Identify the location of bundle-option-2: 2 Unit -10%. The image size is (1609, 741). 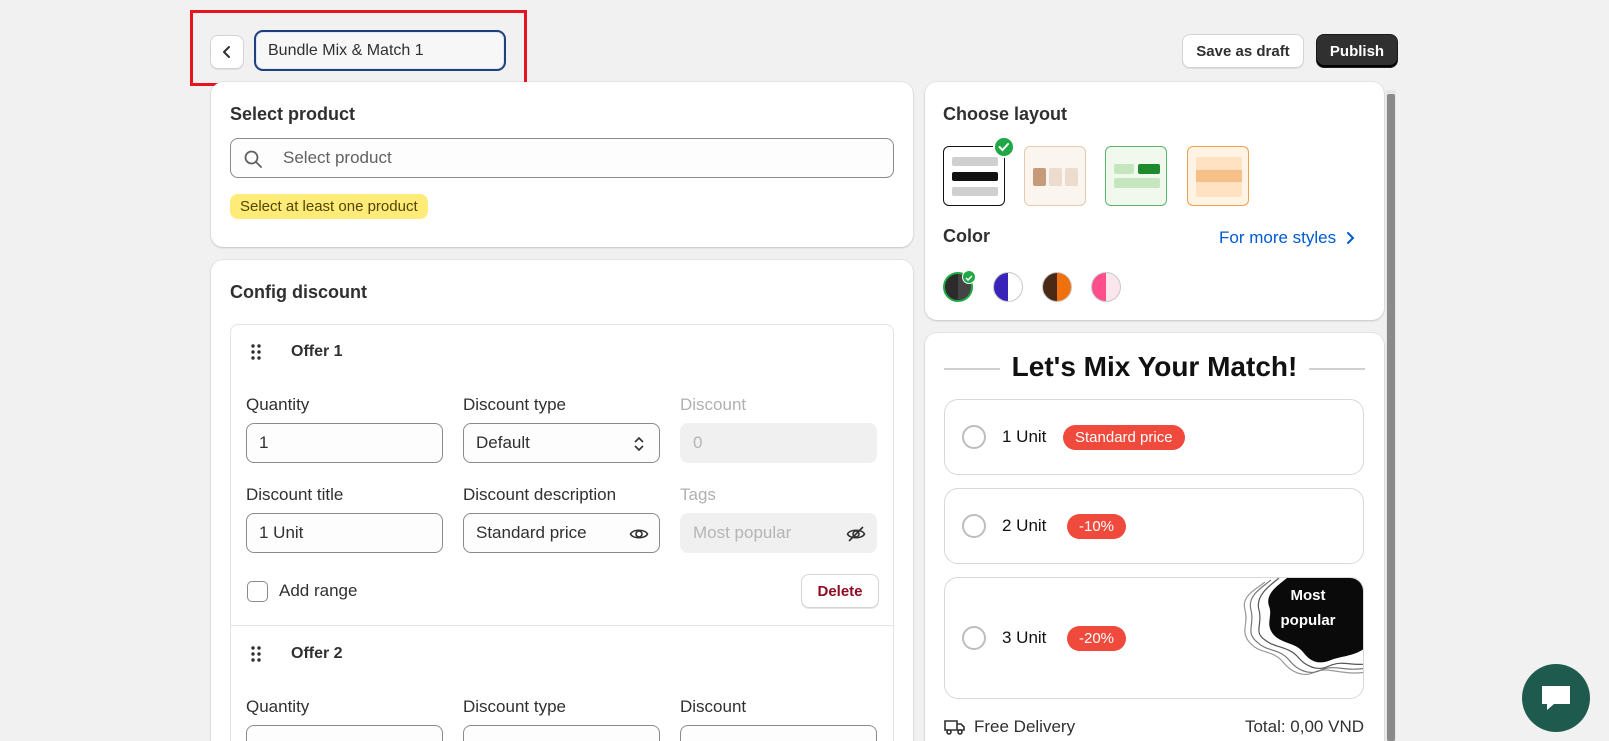
(1154, 526).